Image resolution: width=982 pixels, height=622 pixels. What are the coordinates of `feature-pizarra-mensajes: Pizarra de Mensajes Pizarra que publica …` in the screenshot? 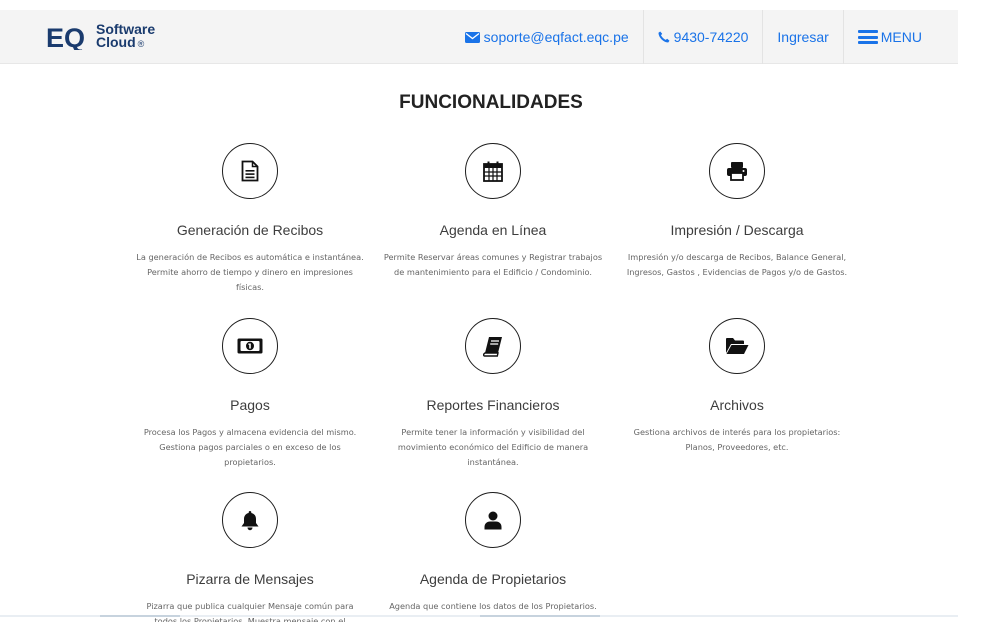 It's located at (250, 557).